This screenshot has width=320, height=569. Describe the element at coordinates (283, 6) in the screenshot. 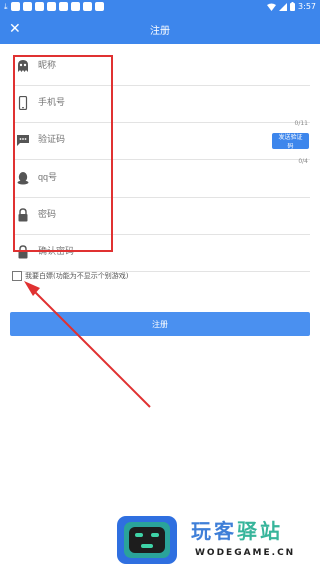

I see `signal-icon` at that location.